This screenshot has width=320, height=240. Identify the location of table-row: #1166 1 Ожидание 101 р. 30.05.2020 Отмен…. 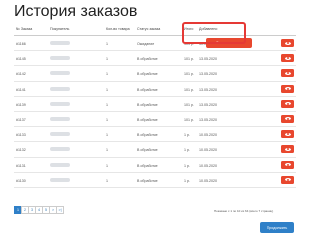
(155, 44).